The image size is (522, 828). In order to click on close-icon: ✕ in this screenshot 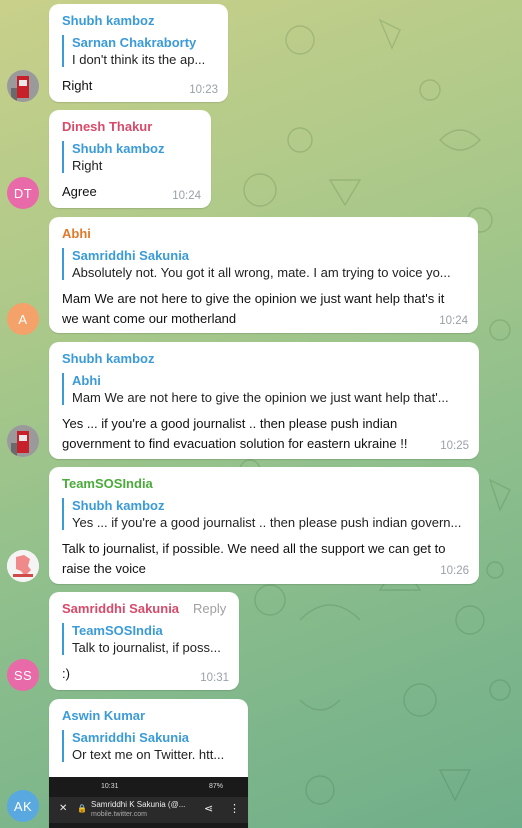, I will do `click(63, 808)`.